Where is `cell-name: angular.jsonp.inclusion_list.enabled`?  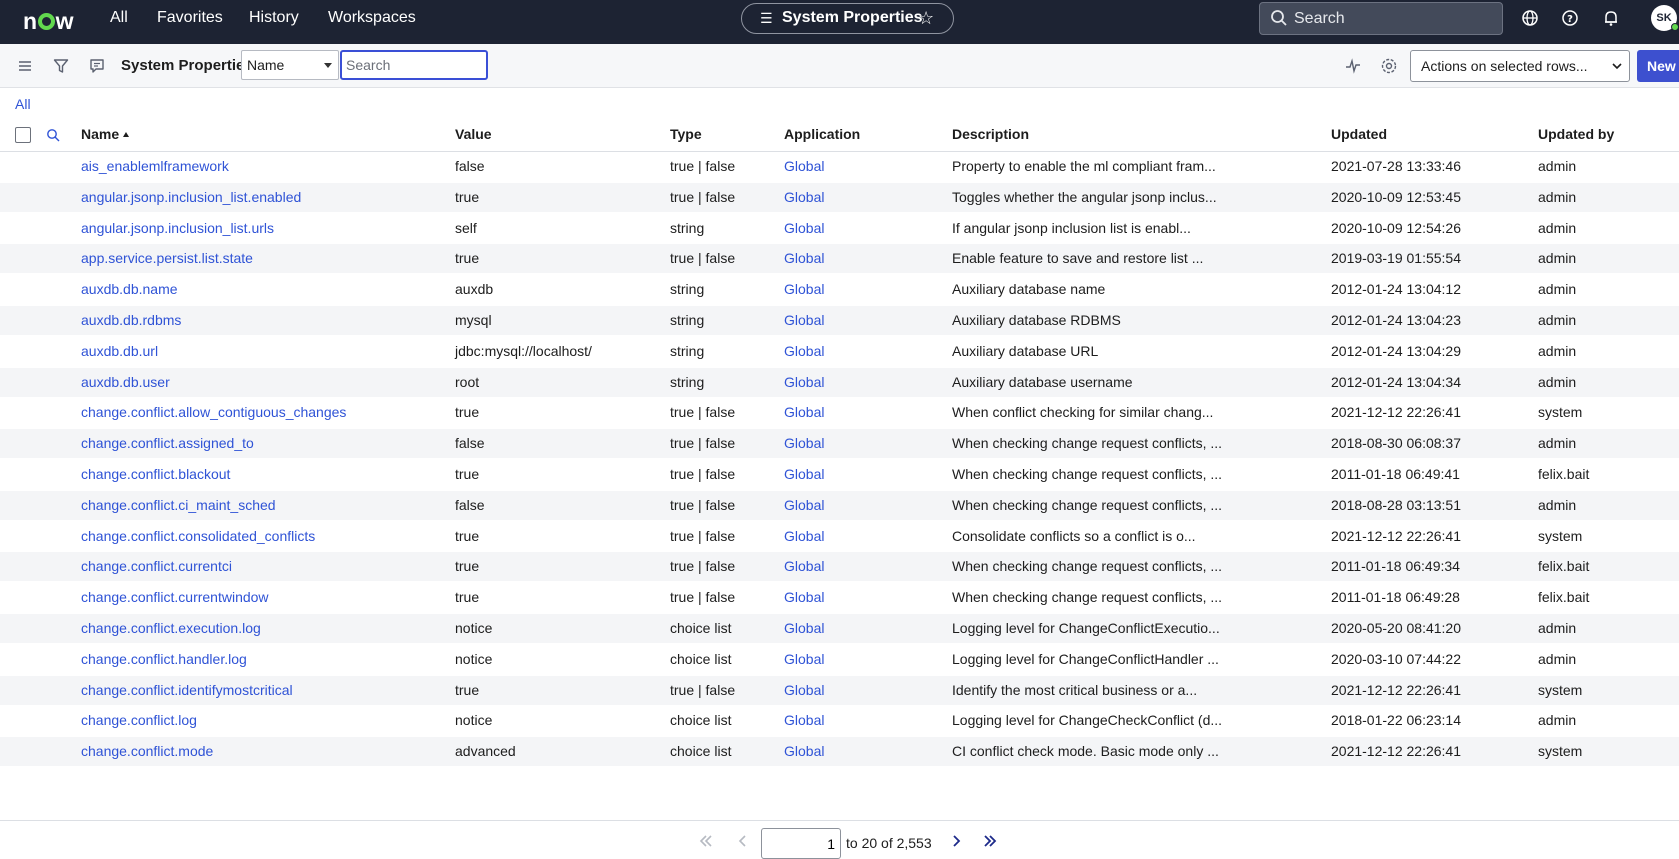
cell-name: angular.jsonp.inclusion_list.enabled is located at coordinates (191, 197).